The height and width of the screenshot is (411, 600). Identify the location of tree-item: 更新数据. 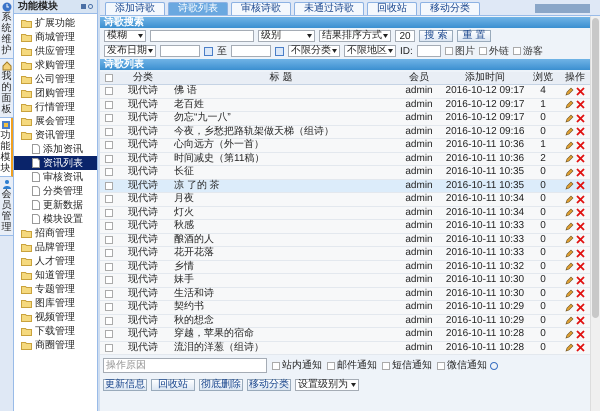
(55, 205).